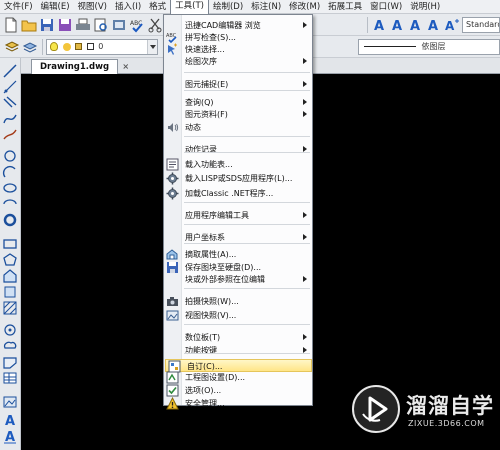  I want to click on menu-view: 视图(V), so click(92, 7).